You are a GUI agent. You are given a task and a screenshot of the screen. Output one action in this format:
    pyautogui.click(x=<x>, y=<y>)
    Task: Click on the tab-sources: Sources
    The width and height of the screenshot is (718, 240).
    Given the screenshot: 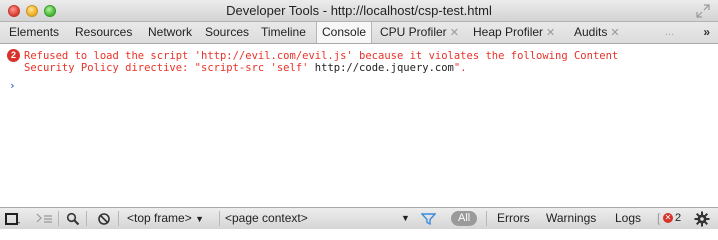 What is the action you would take?
    pyautogui.click(x=227, y=32)
    